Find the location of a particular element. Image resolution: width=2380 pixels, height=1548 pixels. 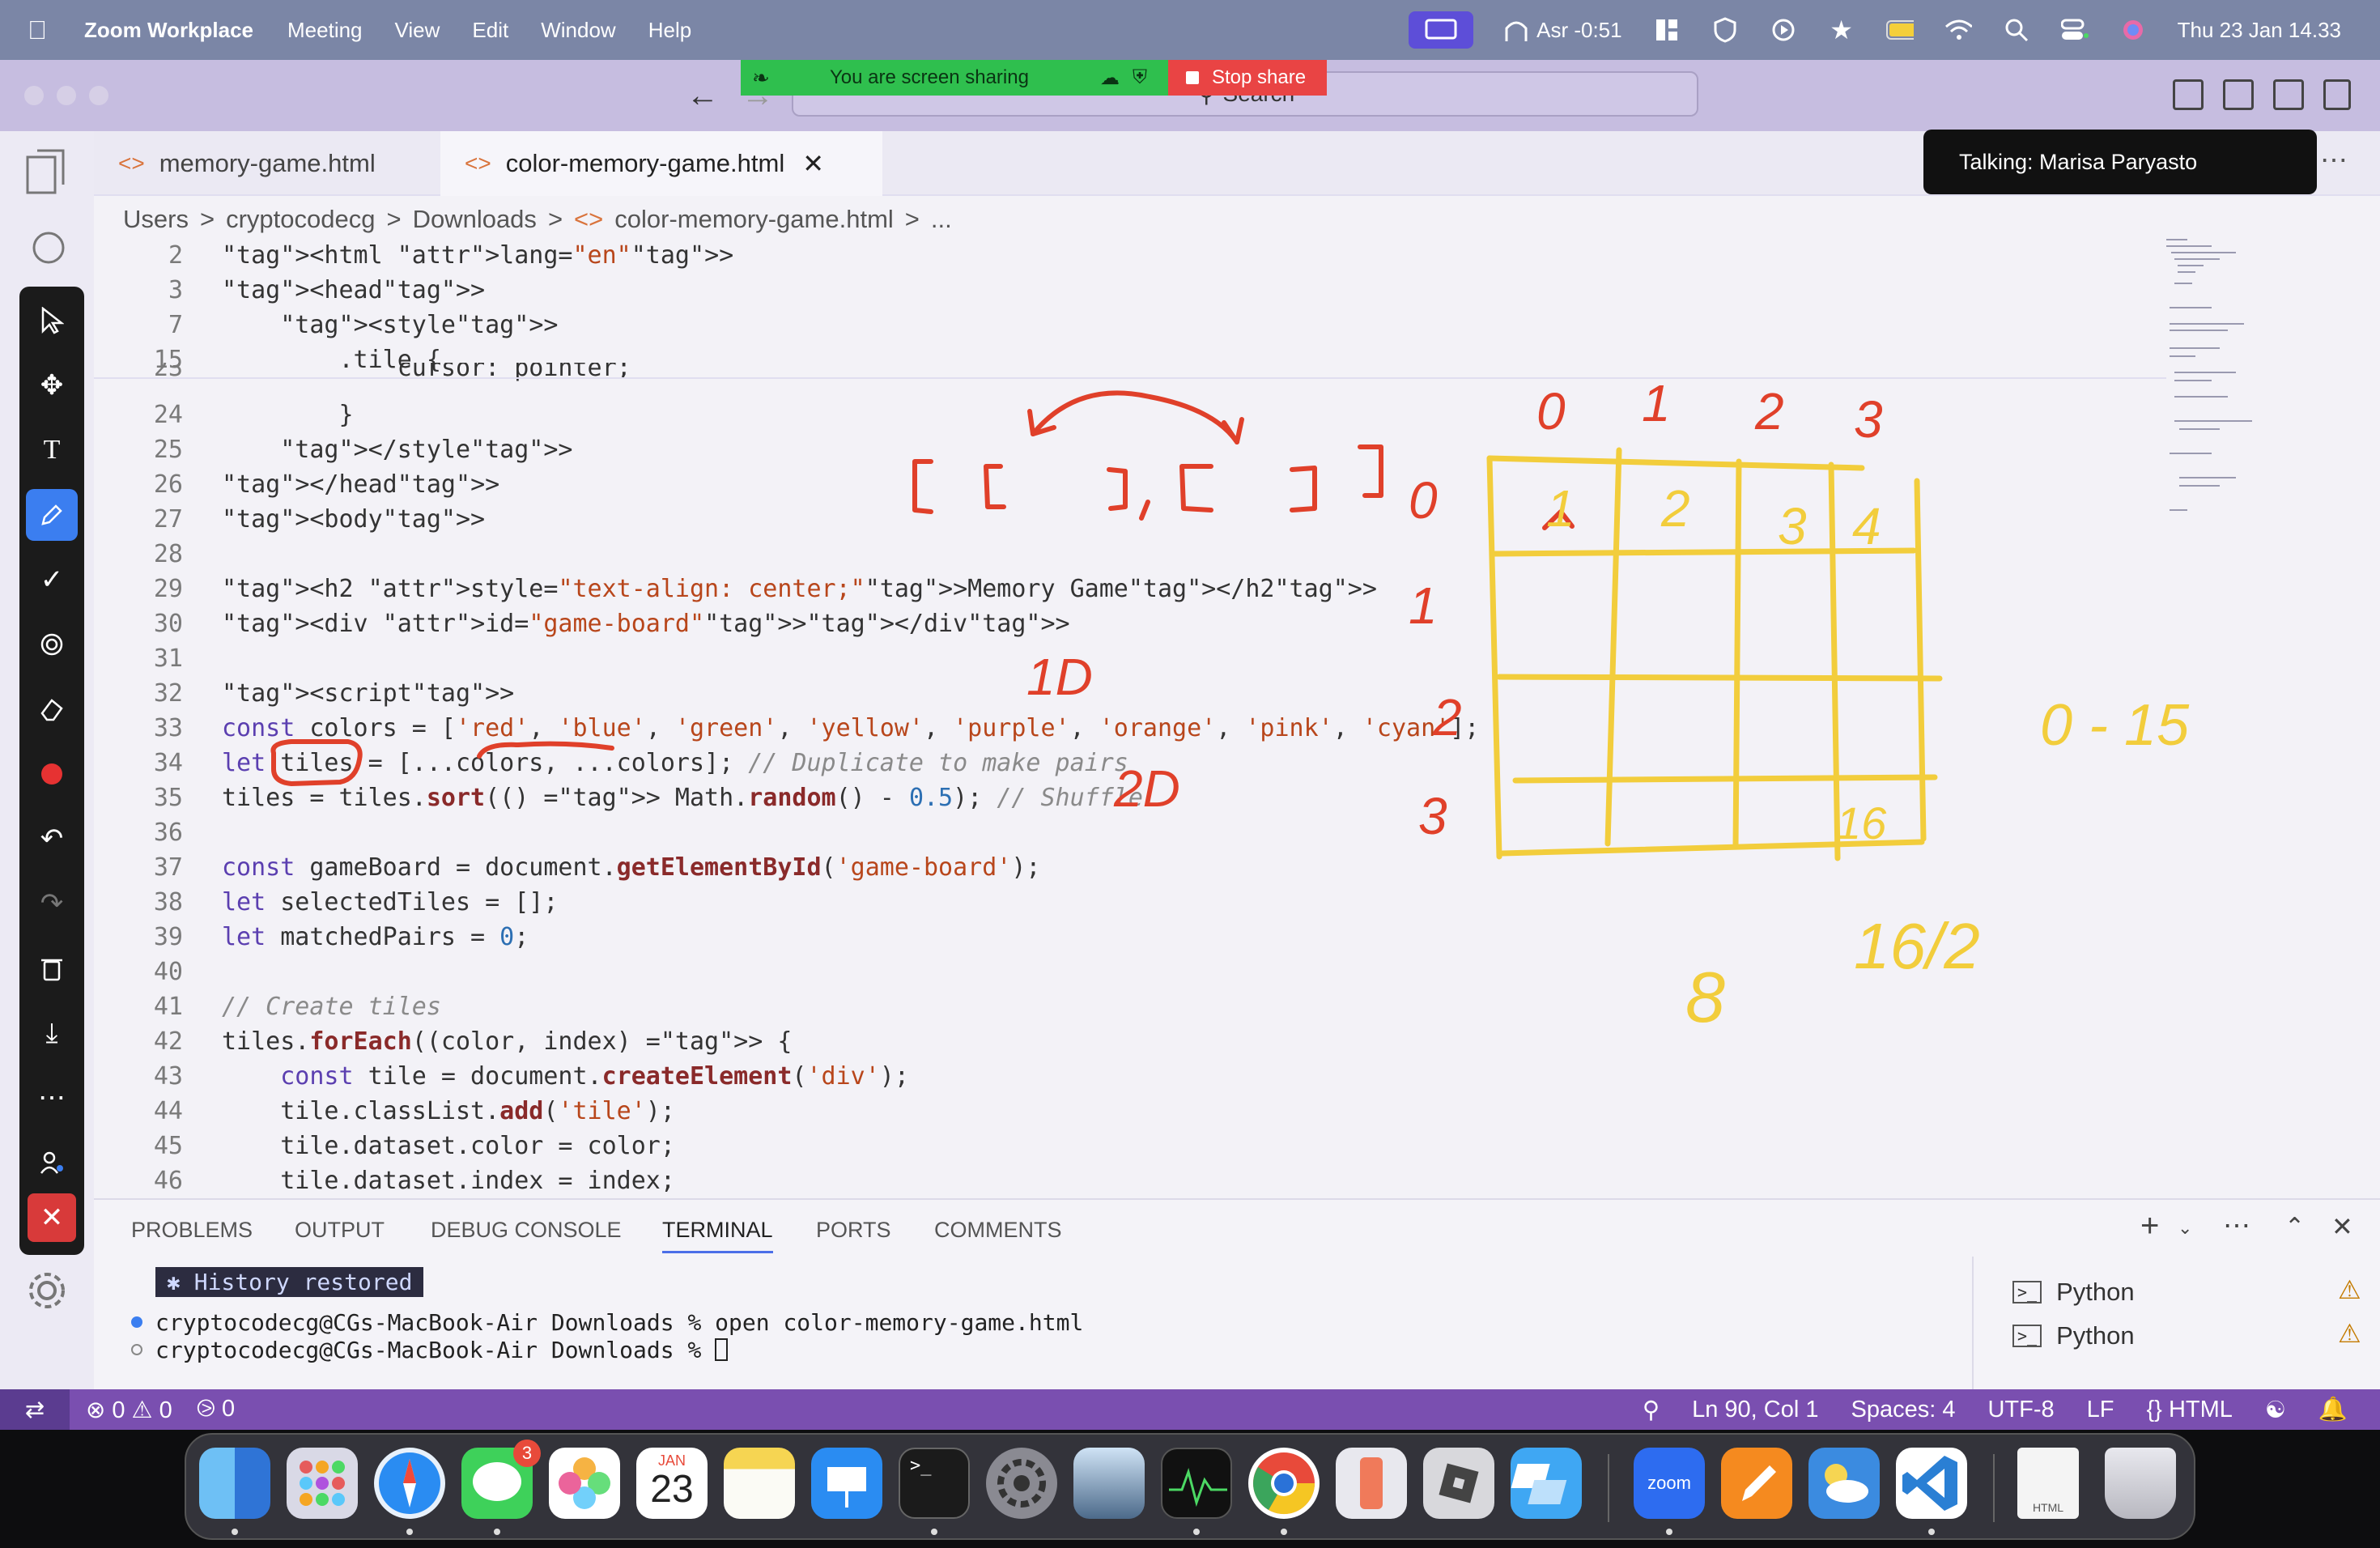

spotlight-search-icon is located at coordinates (2016, 30).